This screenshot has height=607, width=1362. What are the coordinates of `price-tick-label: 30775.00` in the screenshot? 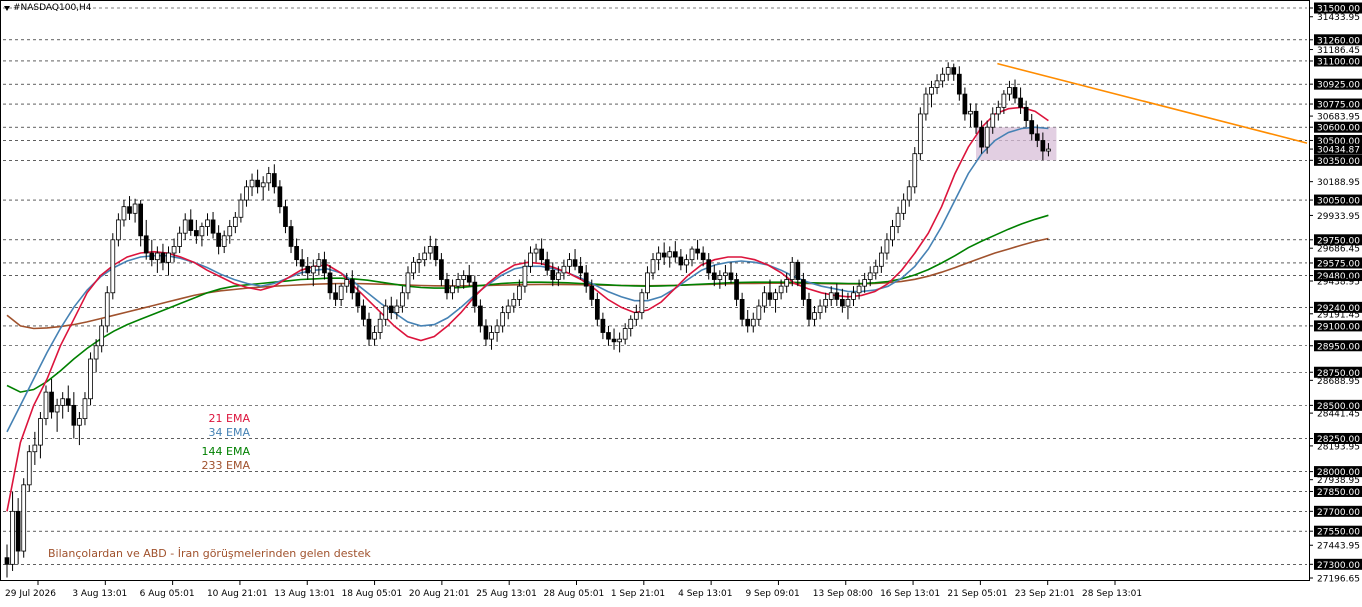 It's located at (1338, 106).